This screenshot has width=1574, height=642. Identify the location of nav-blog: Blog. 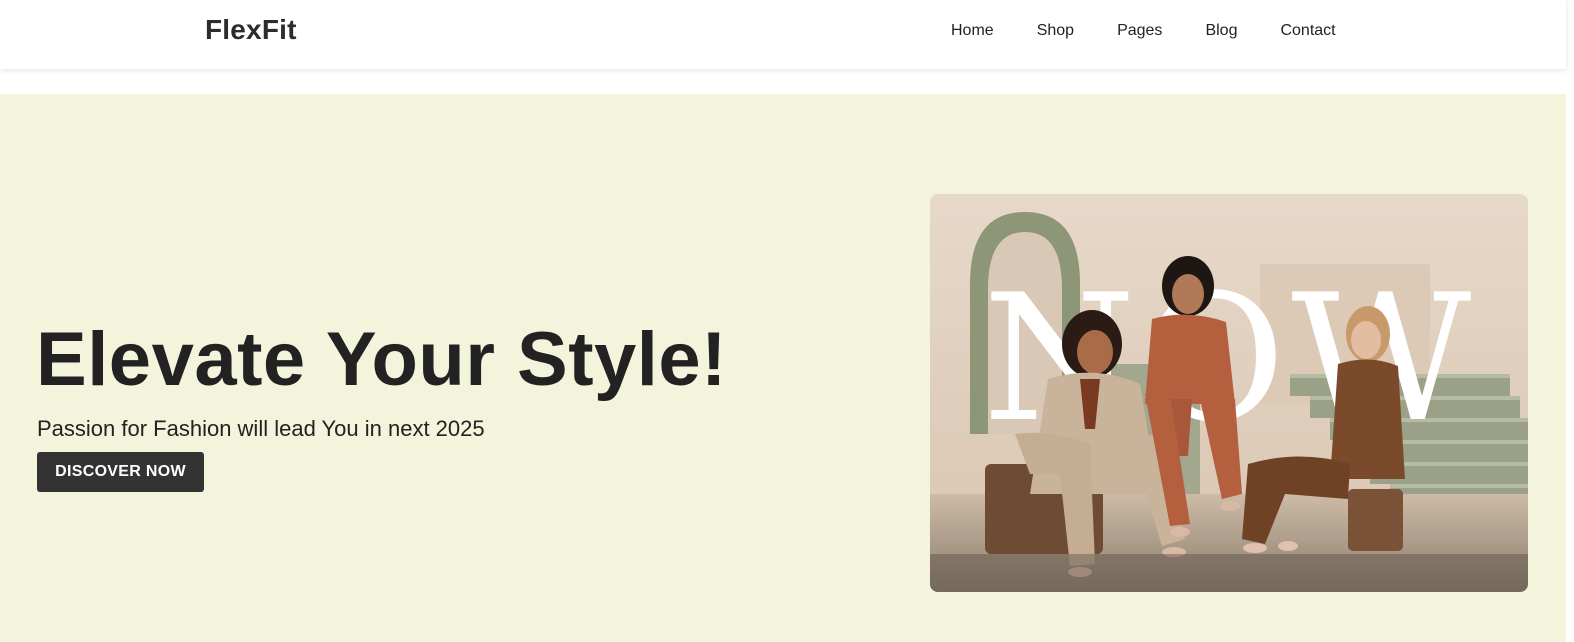
(1221, 31).